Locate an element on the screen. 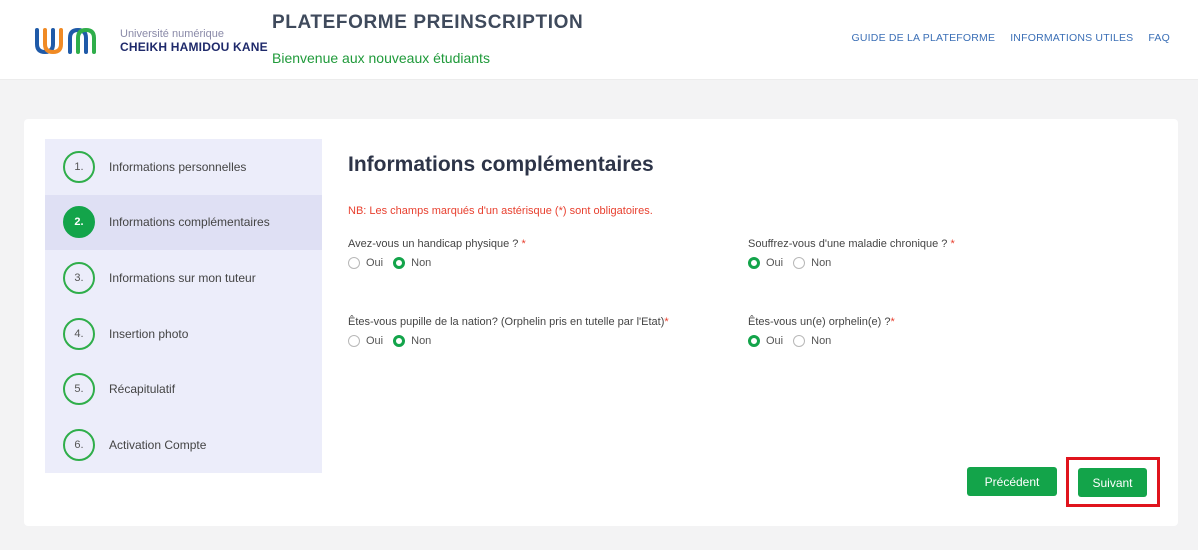 Image resolution: width=1198 pixels, height=550 pixels. logo-title: CHEIKH HAMIDOU KANE is located at coordinates (194, 47).